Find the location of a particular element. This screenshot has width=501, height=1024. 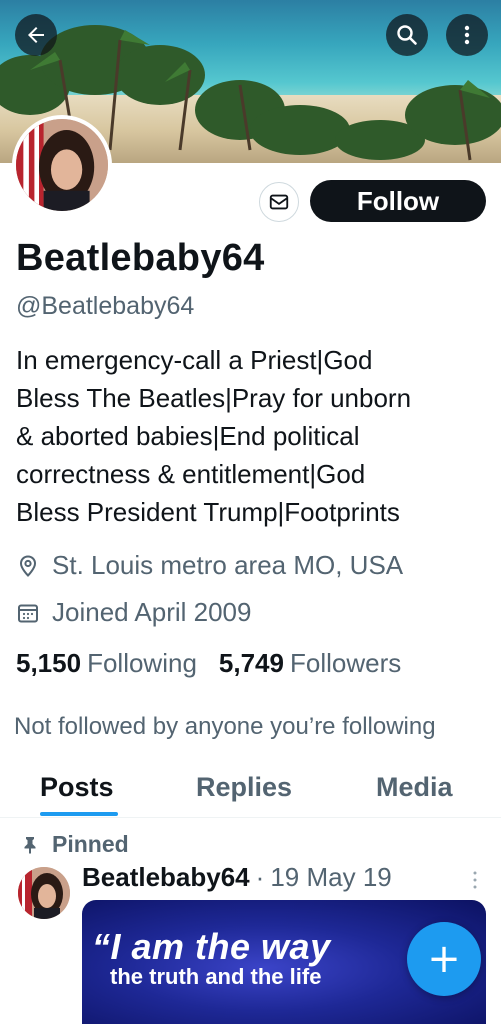

calendar-icon is located at coordinates (28, 613).